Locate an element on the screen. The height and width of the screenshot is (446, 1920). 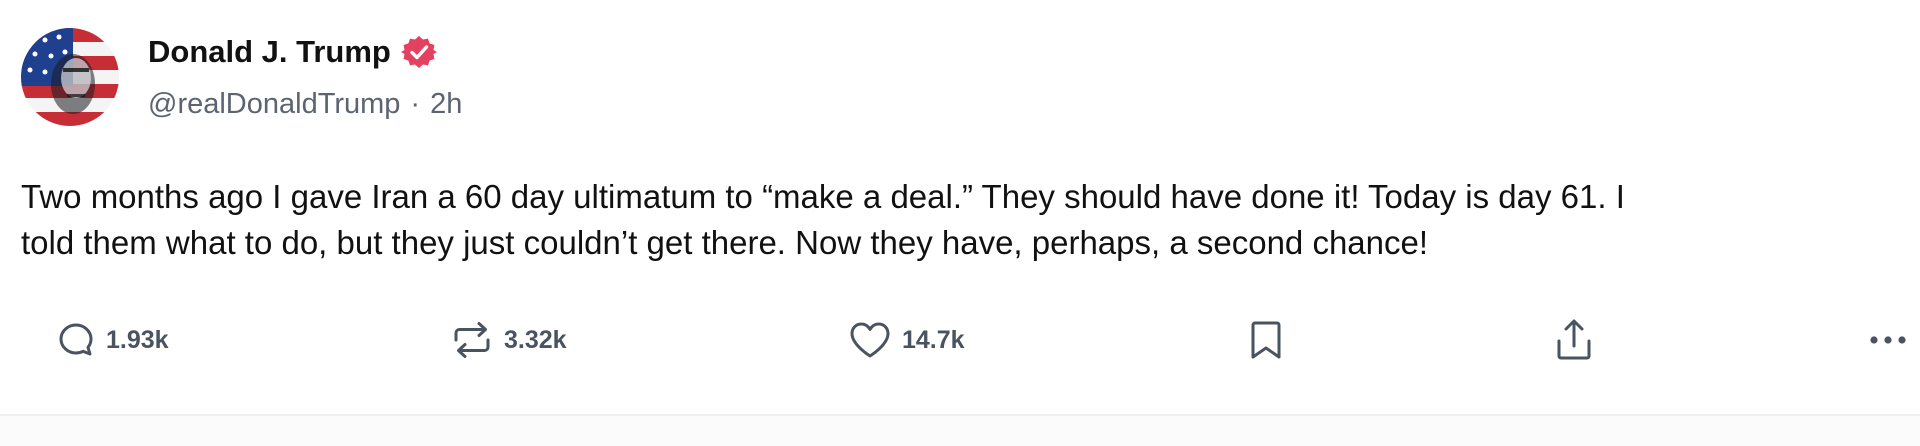
repost-count: 3.32k is located at coordinates (535, 339).